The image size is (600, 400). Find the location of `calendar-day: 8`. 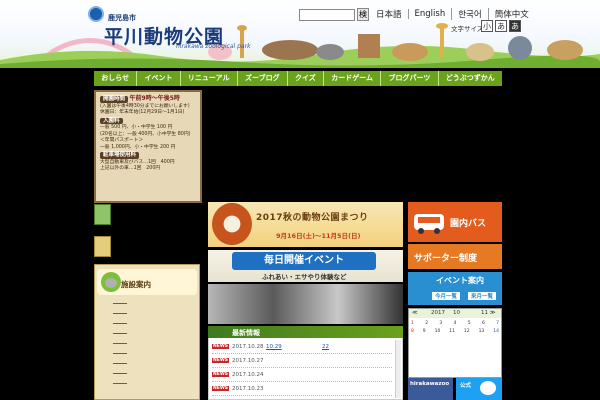

calendar-day: 8 is located at coordinates (412, 332).